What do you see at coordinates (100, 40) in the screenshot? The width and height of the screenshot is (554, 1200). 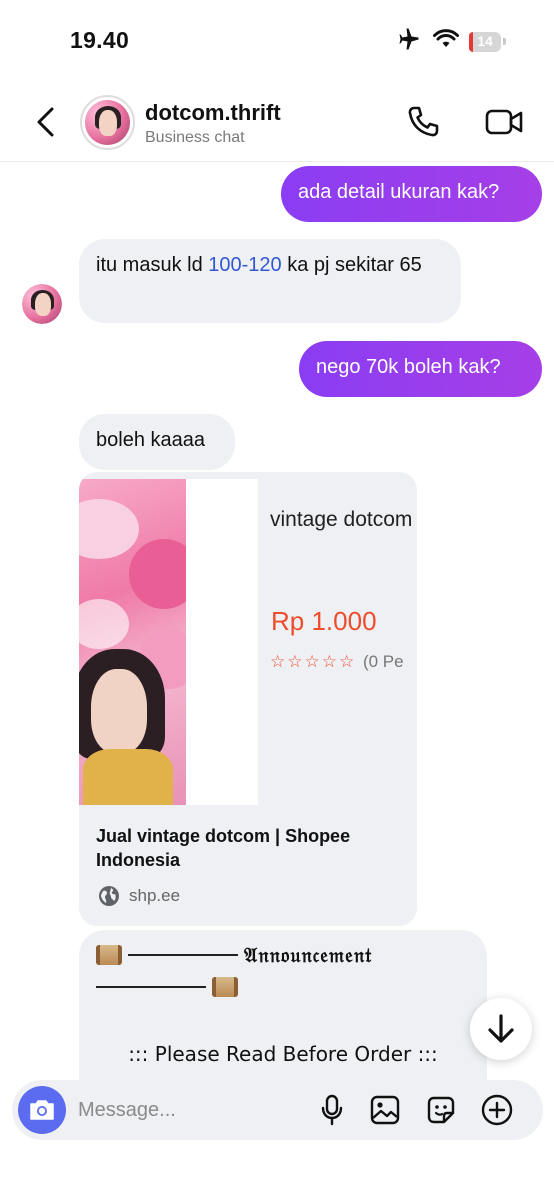 I see `status-time: 19.40` at bounding box center [100, 40].